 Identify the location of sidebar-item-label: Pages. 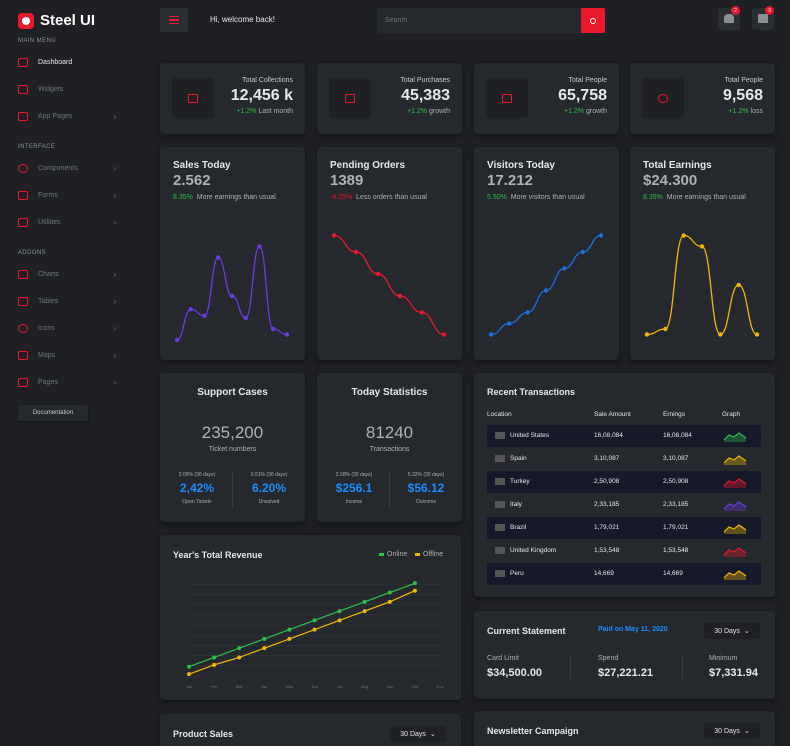
(48, 382).